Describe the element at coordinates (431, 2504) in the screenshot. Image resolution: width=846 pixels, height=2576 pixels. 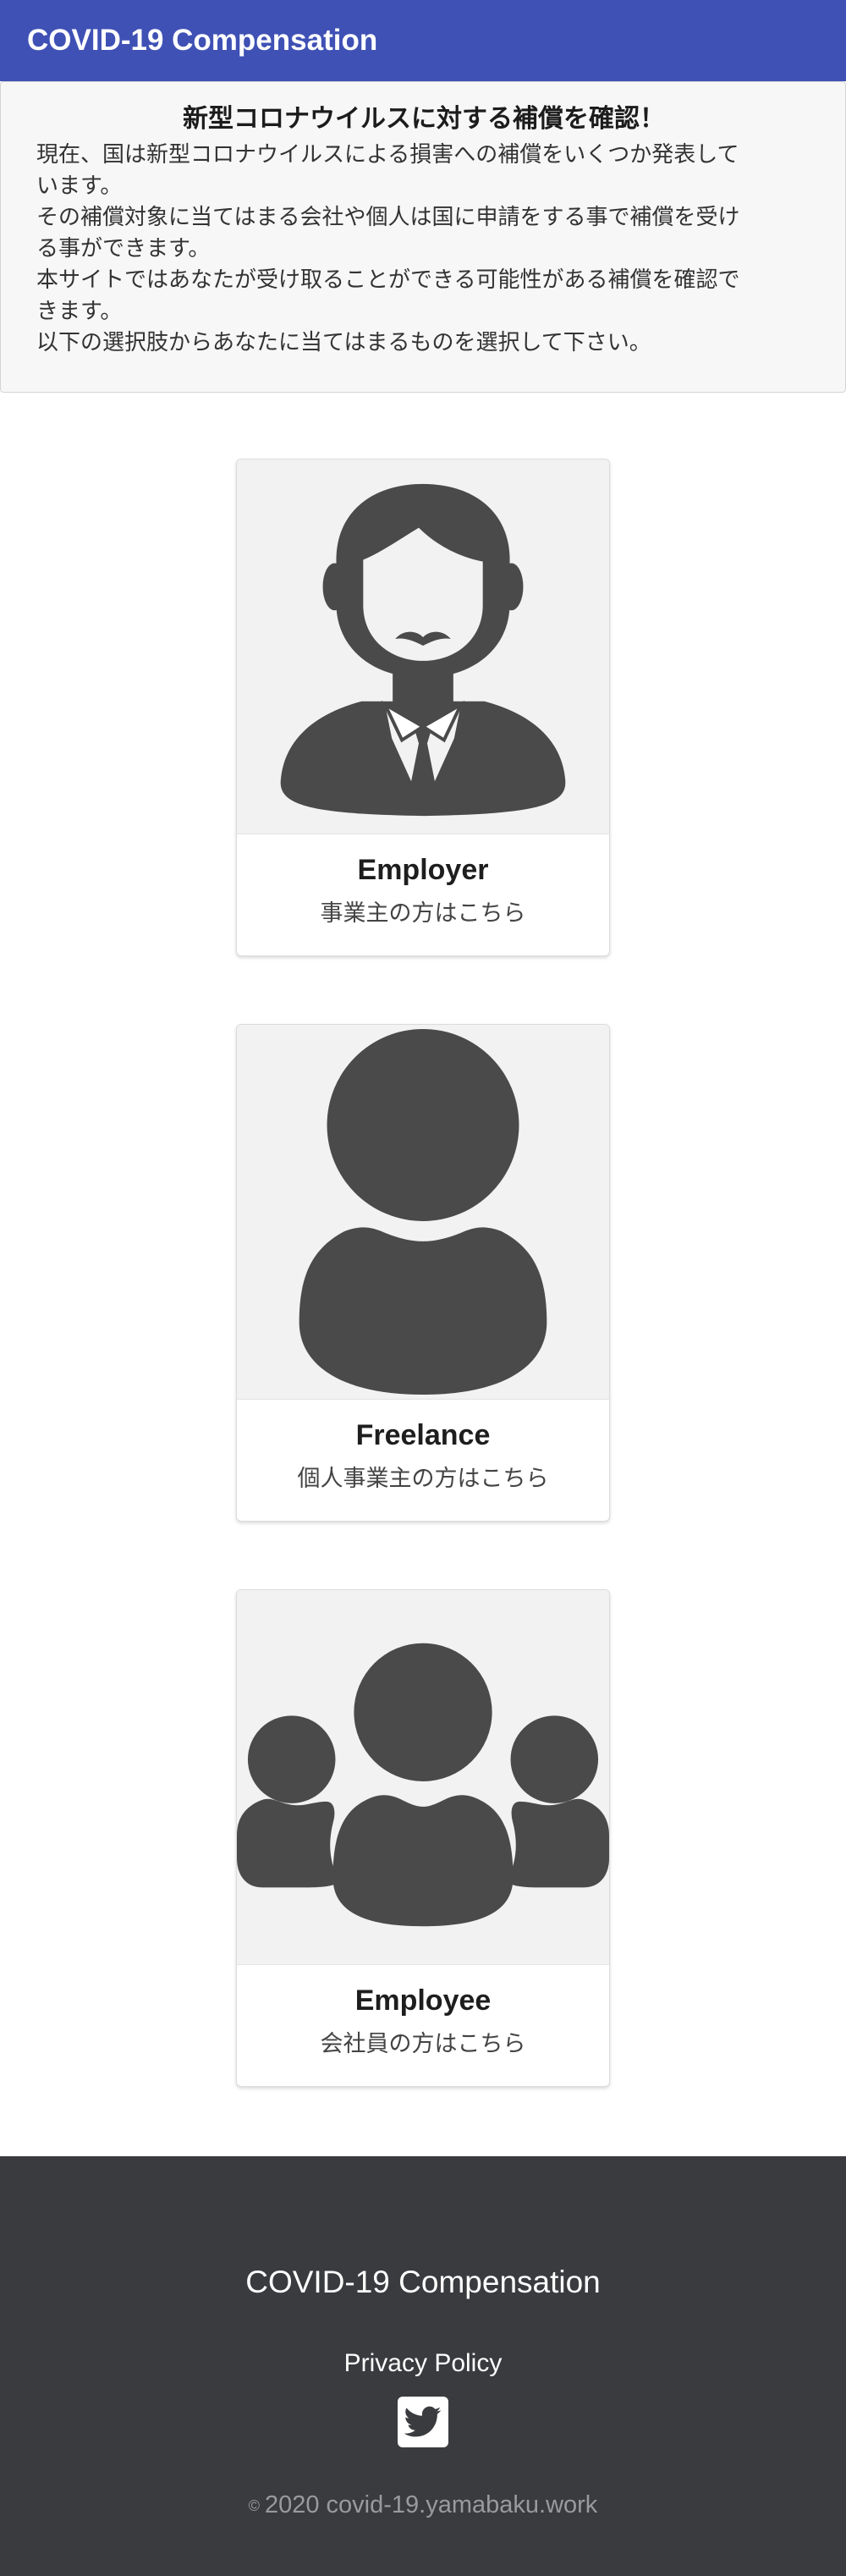
I see `copyright-text: 2020 covid-19.yamabaku.work` at that location.